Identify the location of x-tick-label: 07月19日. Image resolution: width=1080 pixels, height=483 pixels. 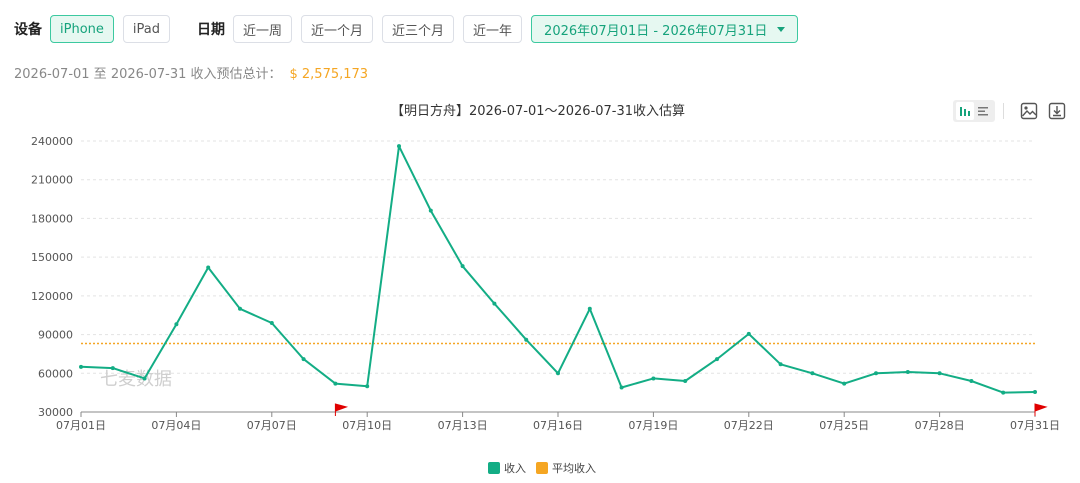
(653, 425).